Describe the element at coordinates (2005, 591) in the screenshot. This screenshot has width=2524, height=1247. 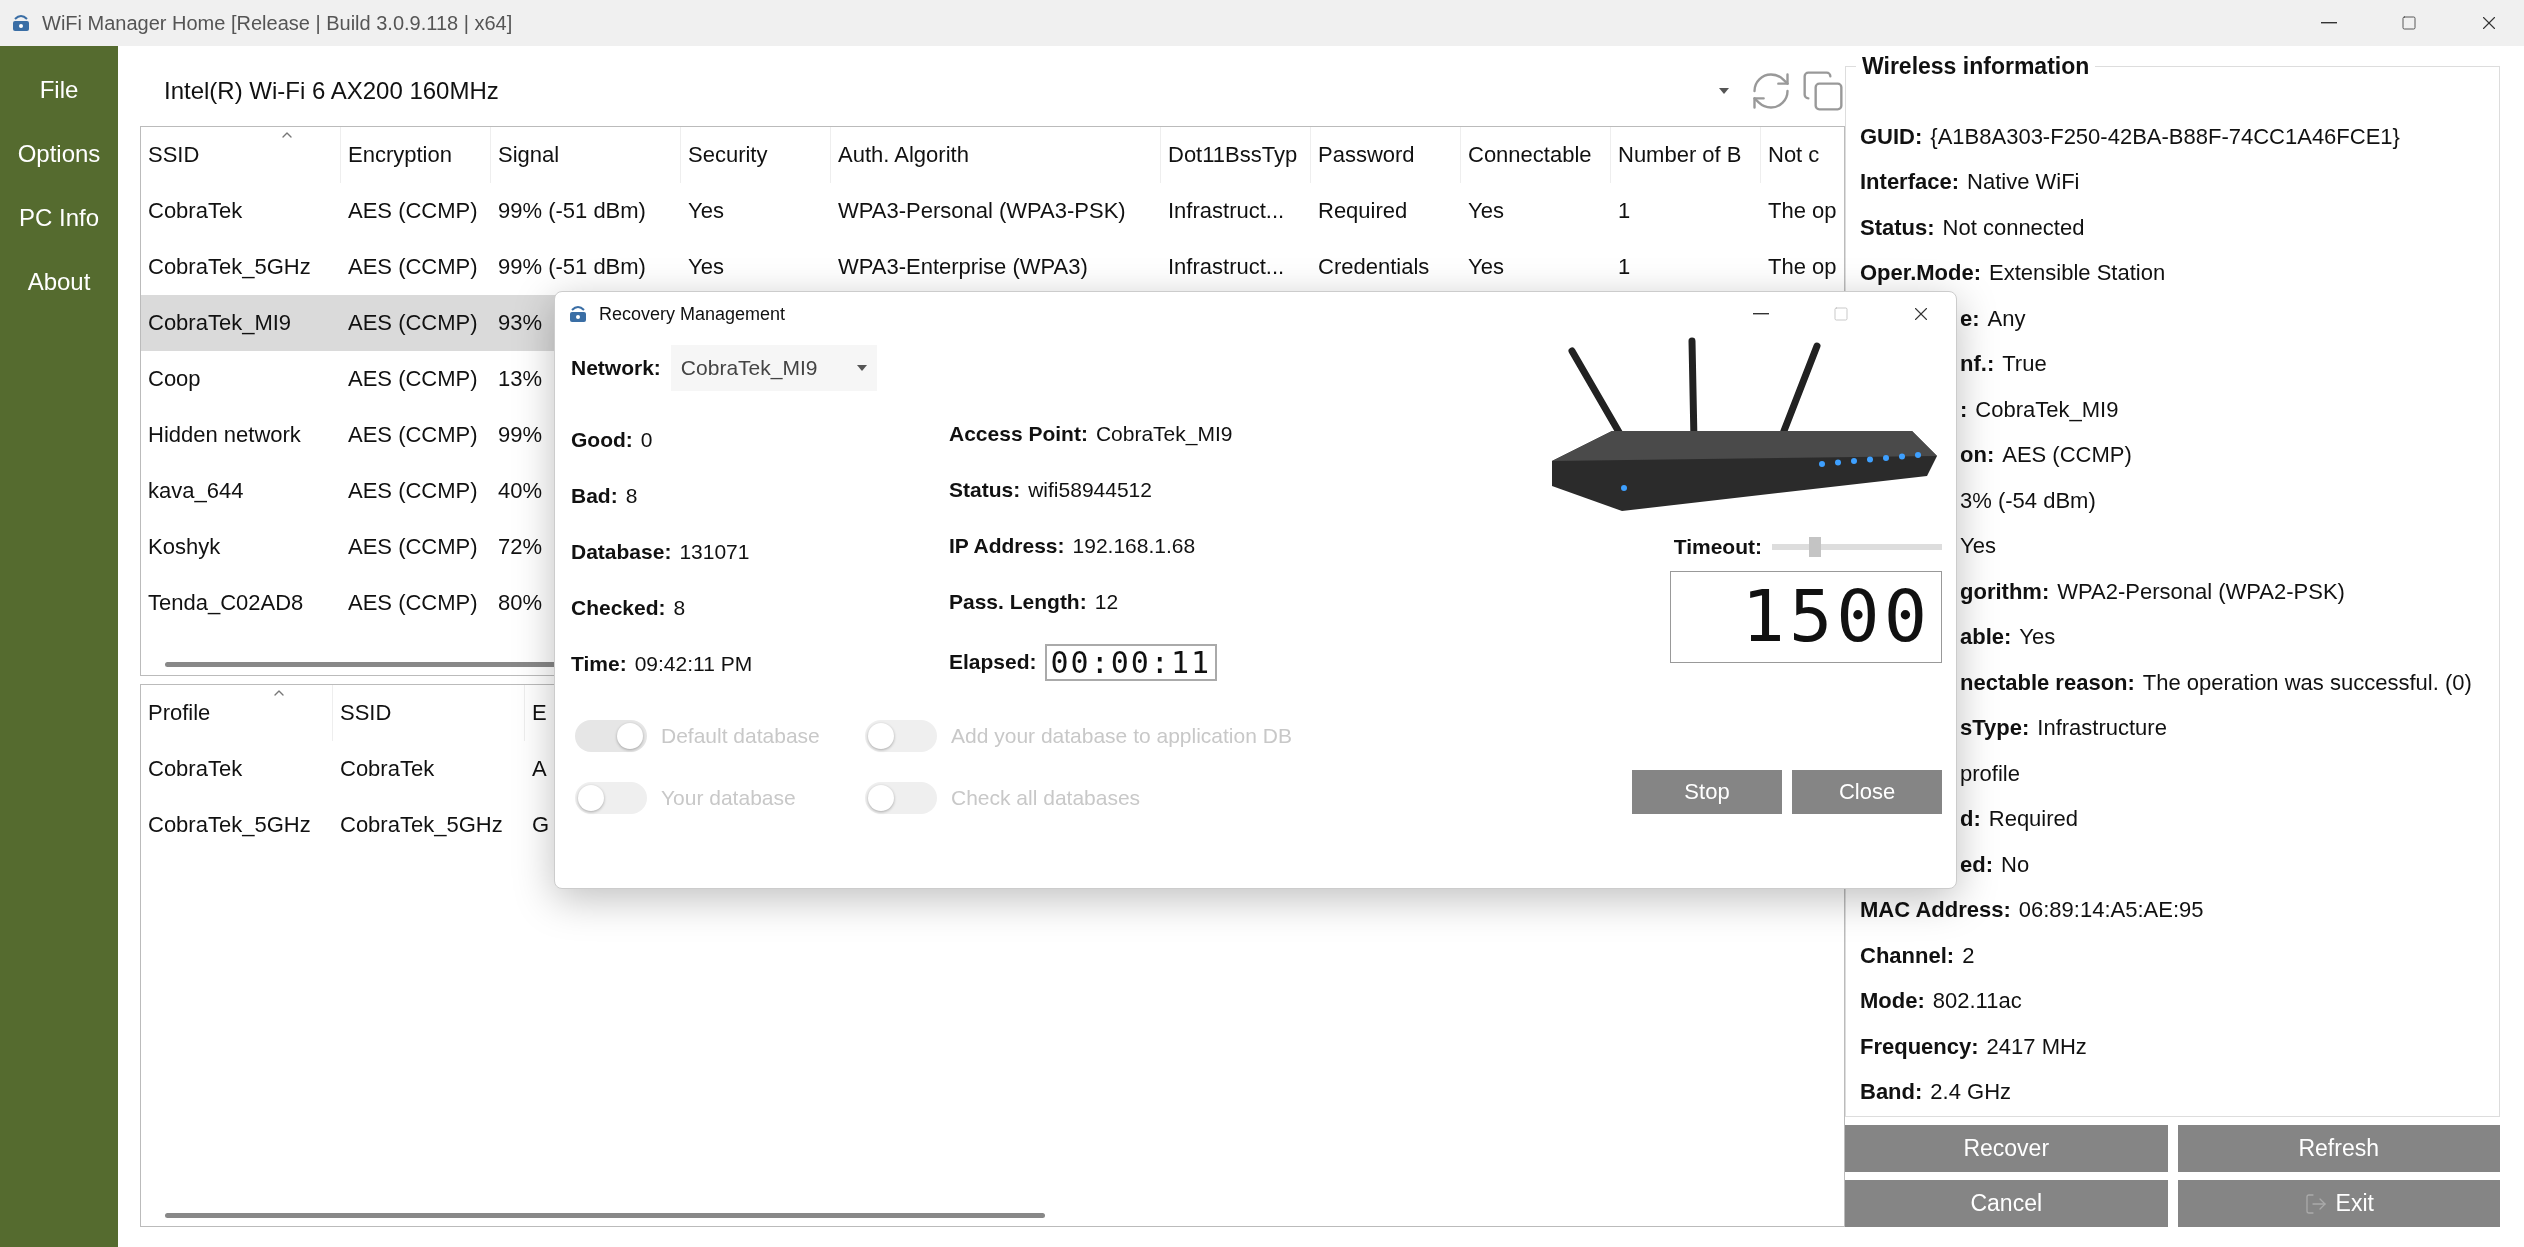
I see `info-label: gorithm:` at that location.